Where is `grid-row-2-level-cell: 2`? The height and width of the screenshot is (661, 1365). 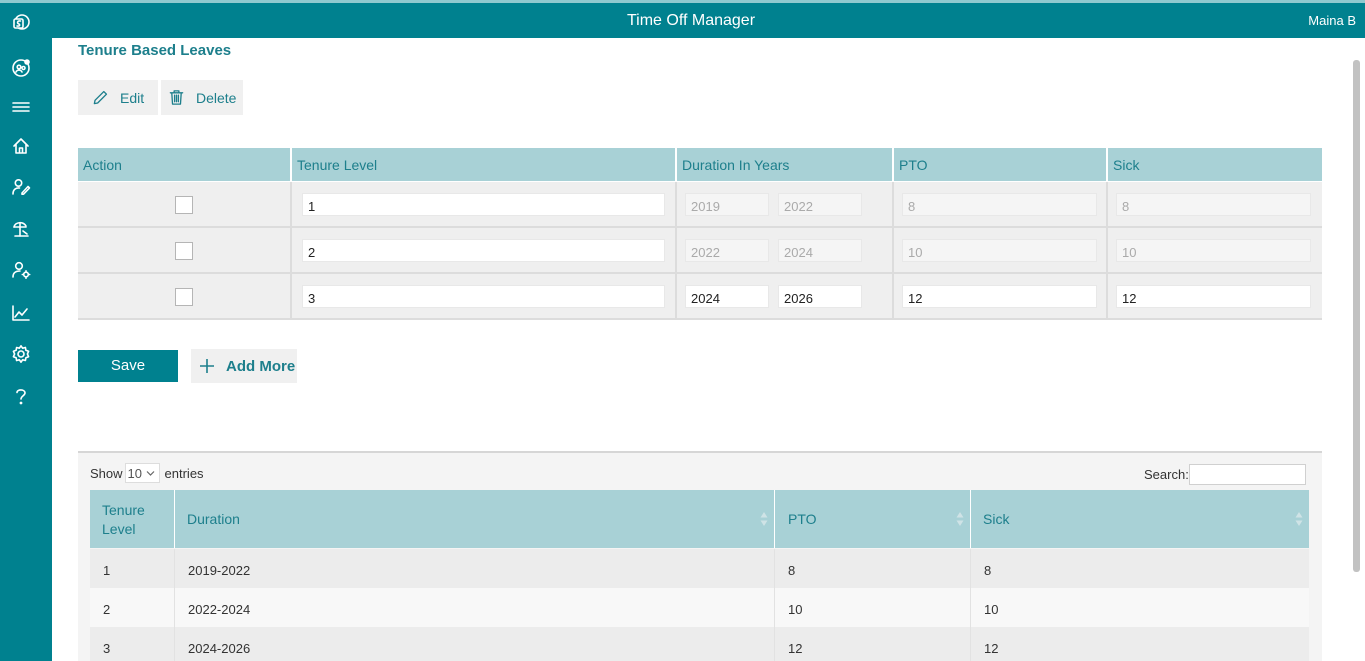 grid-row-2-level-cell: 2 is located at coordinates (484, 251).